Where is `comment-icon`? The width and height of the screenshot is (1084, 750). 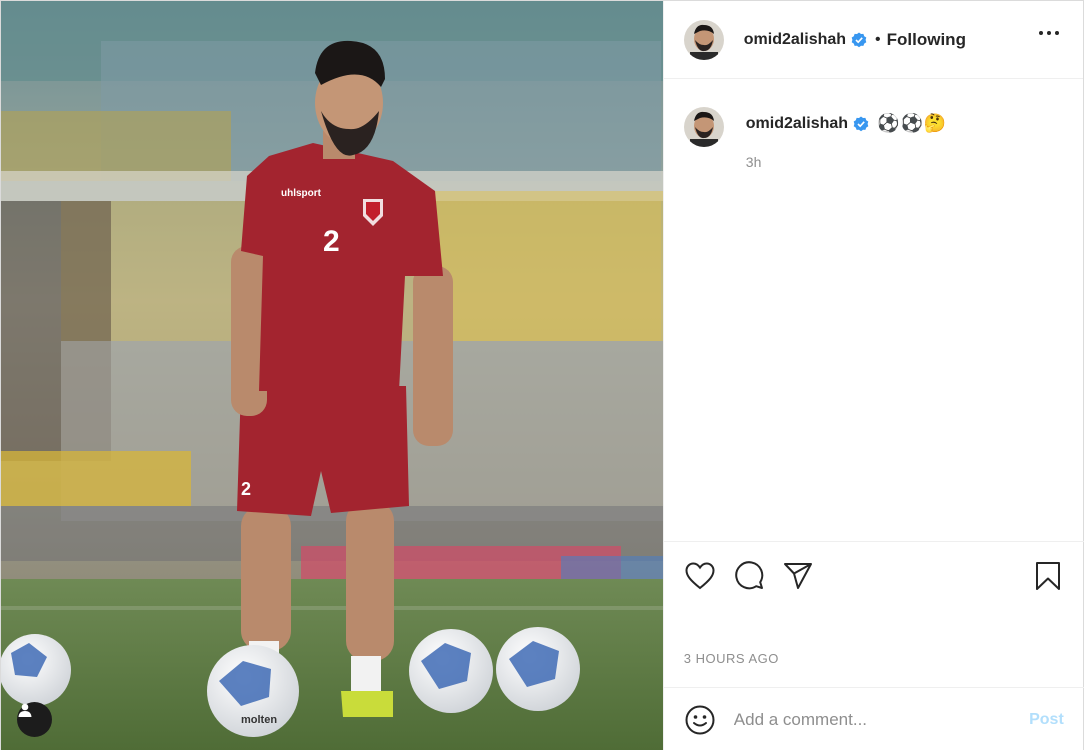
comment-icon is located at coordinates (749, 575).